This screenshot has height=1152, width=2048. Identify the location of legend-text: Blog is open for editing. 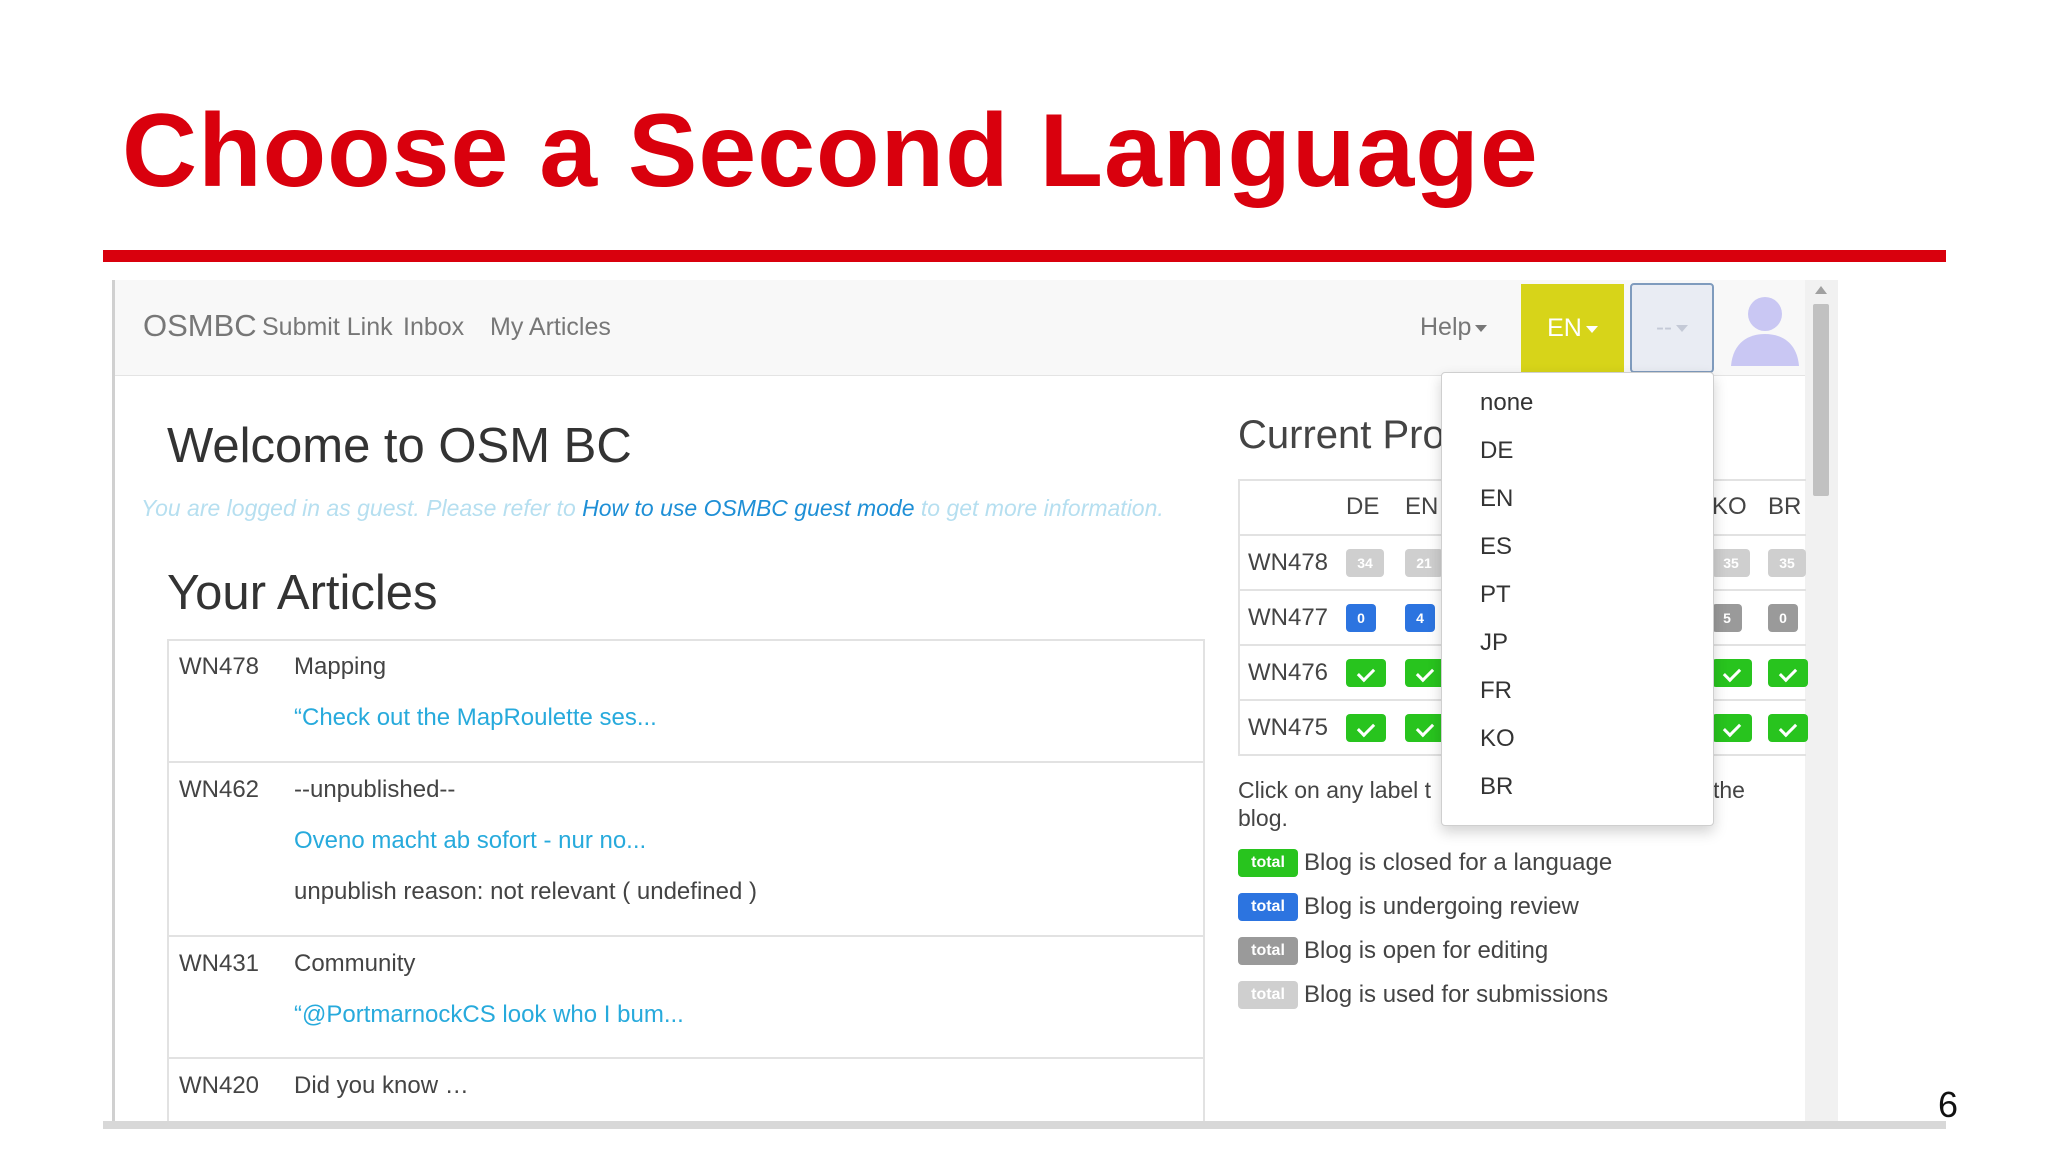
(1426, 950).